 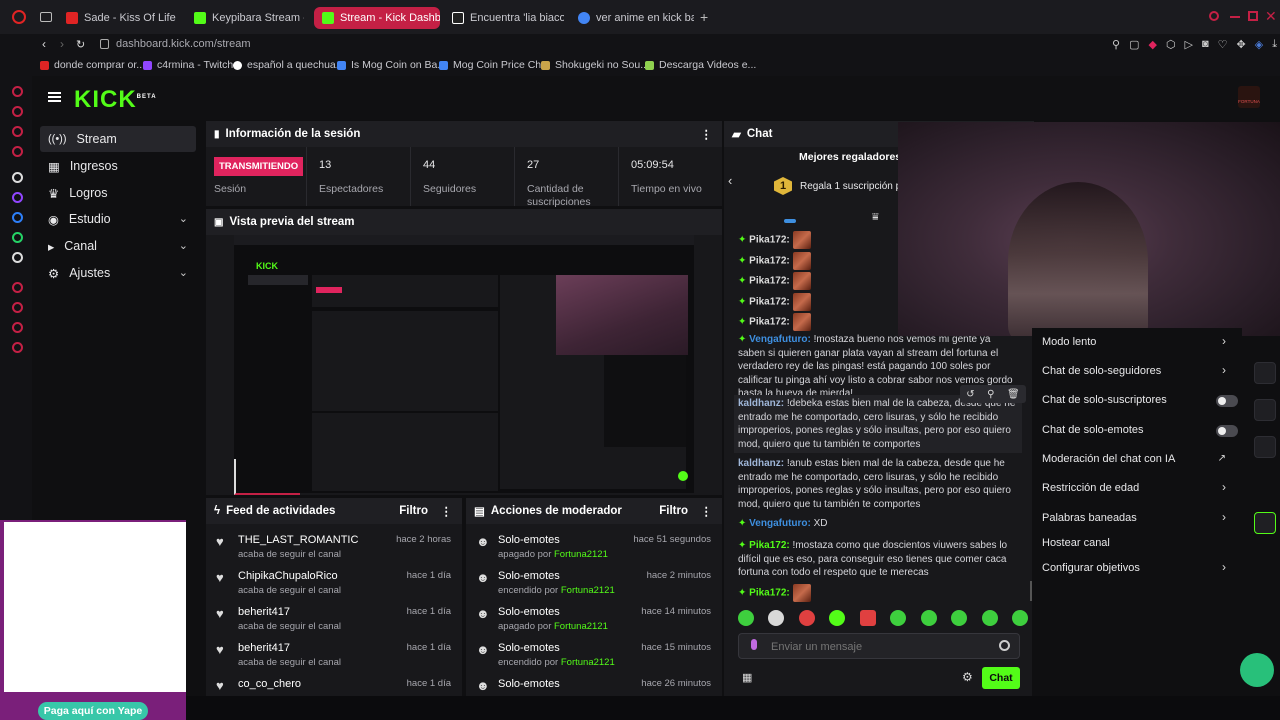 I want to click on microphone-icon, so click(x=754, y=644).